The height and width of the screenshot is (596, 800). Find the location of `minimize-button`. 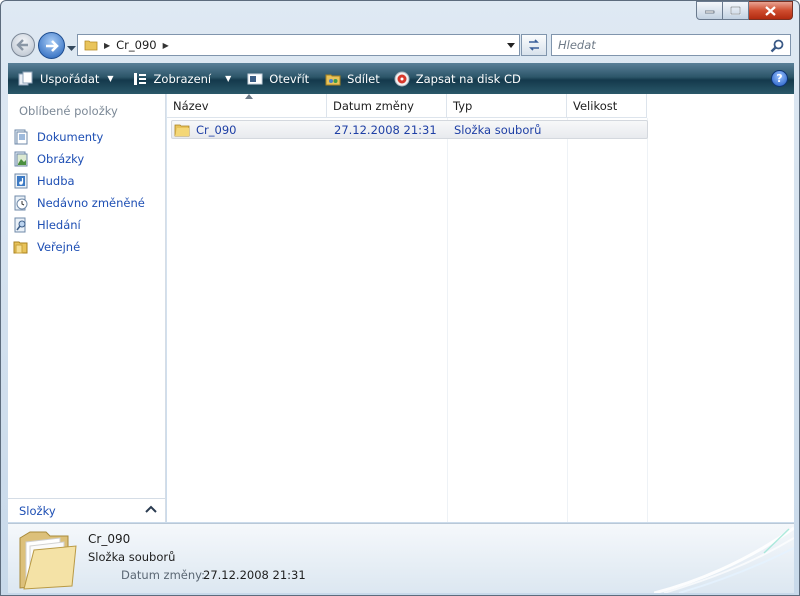

minimize-button is located at coordinates (709, 10).